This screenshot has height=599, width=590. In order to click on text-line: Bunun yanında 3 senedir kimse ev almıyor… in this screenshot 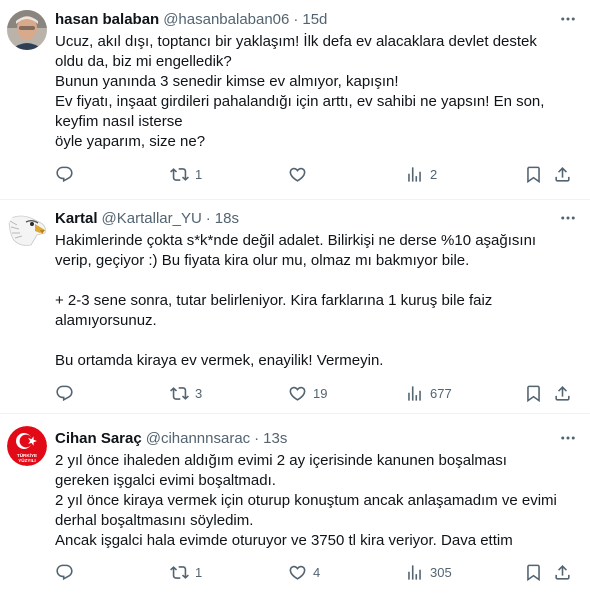, I will do `click(227, 81)`.